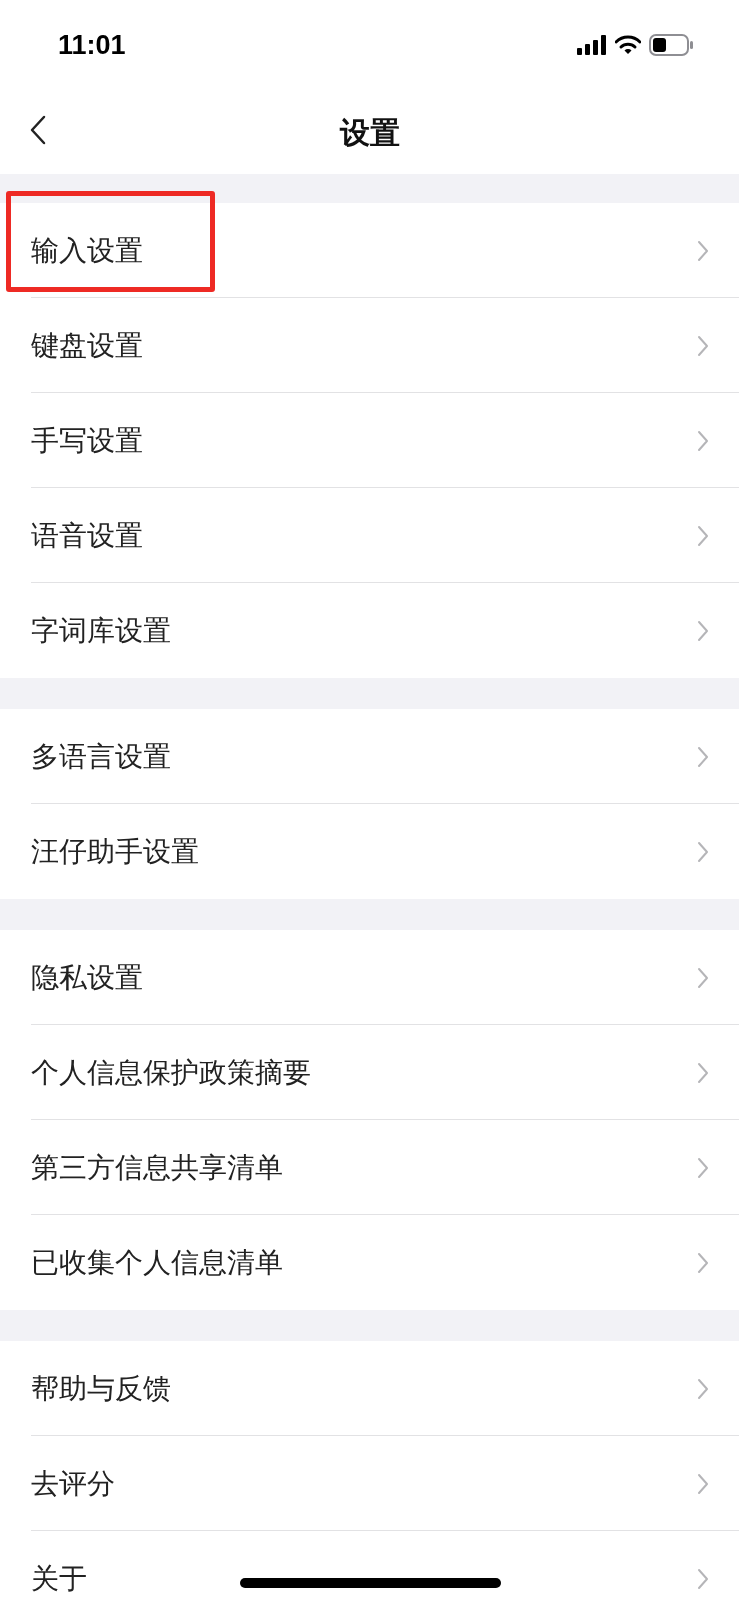 The height and width of the screenshot is (1600, 739). What do you see at coordinates (369, 440) in the screenshot?
I see `settings-item: 手写设置` at bounding box center [369, 440].